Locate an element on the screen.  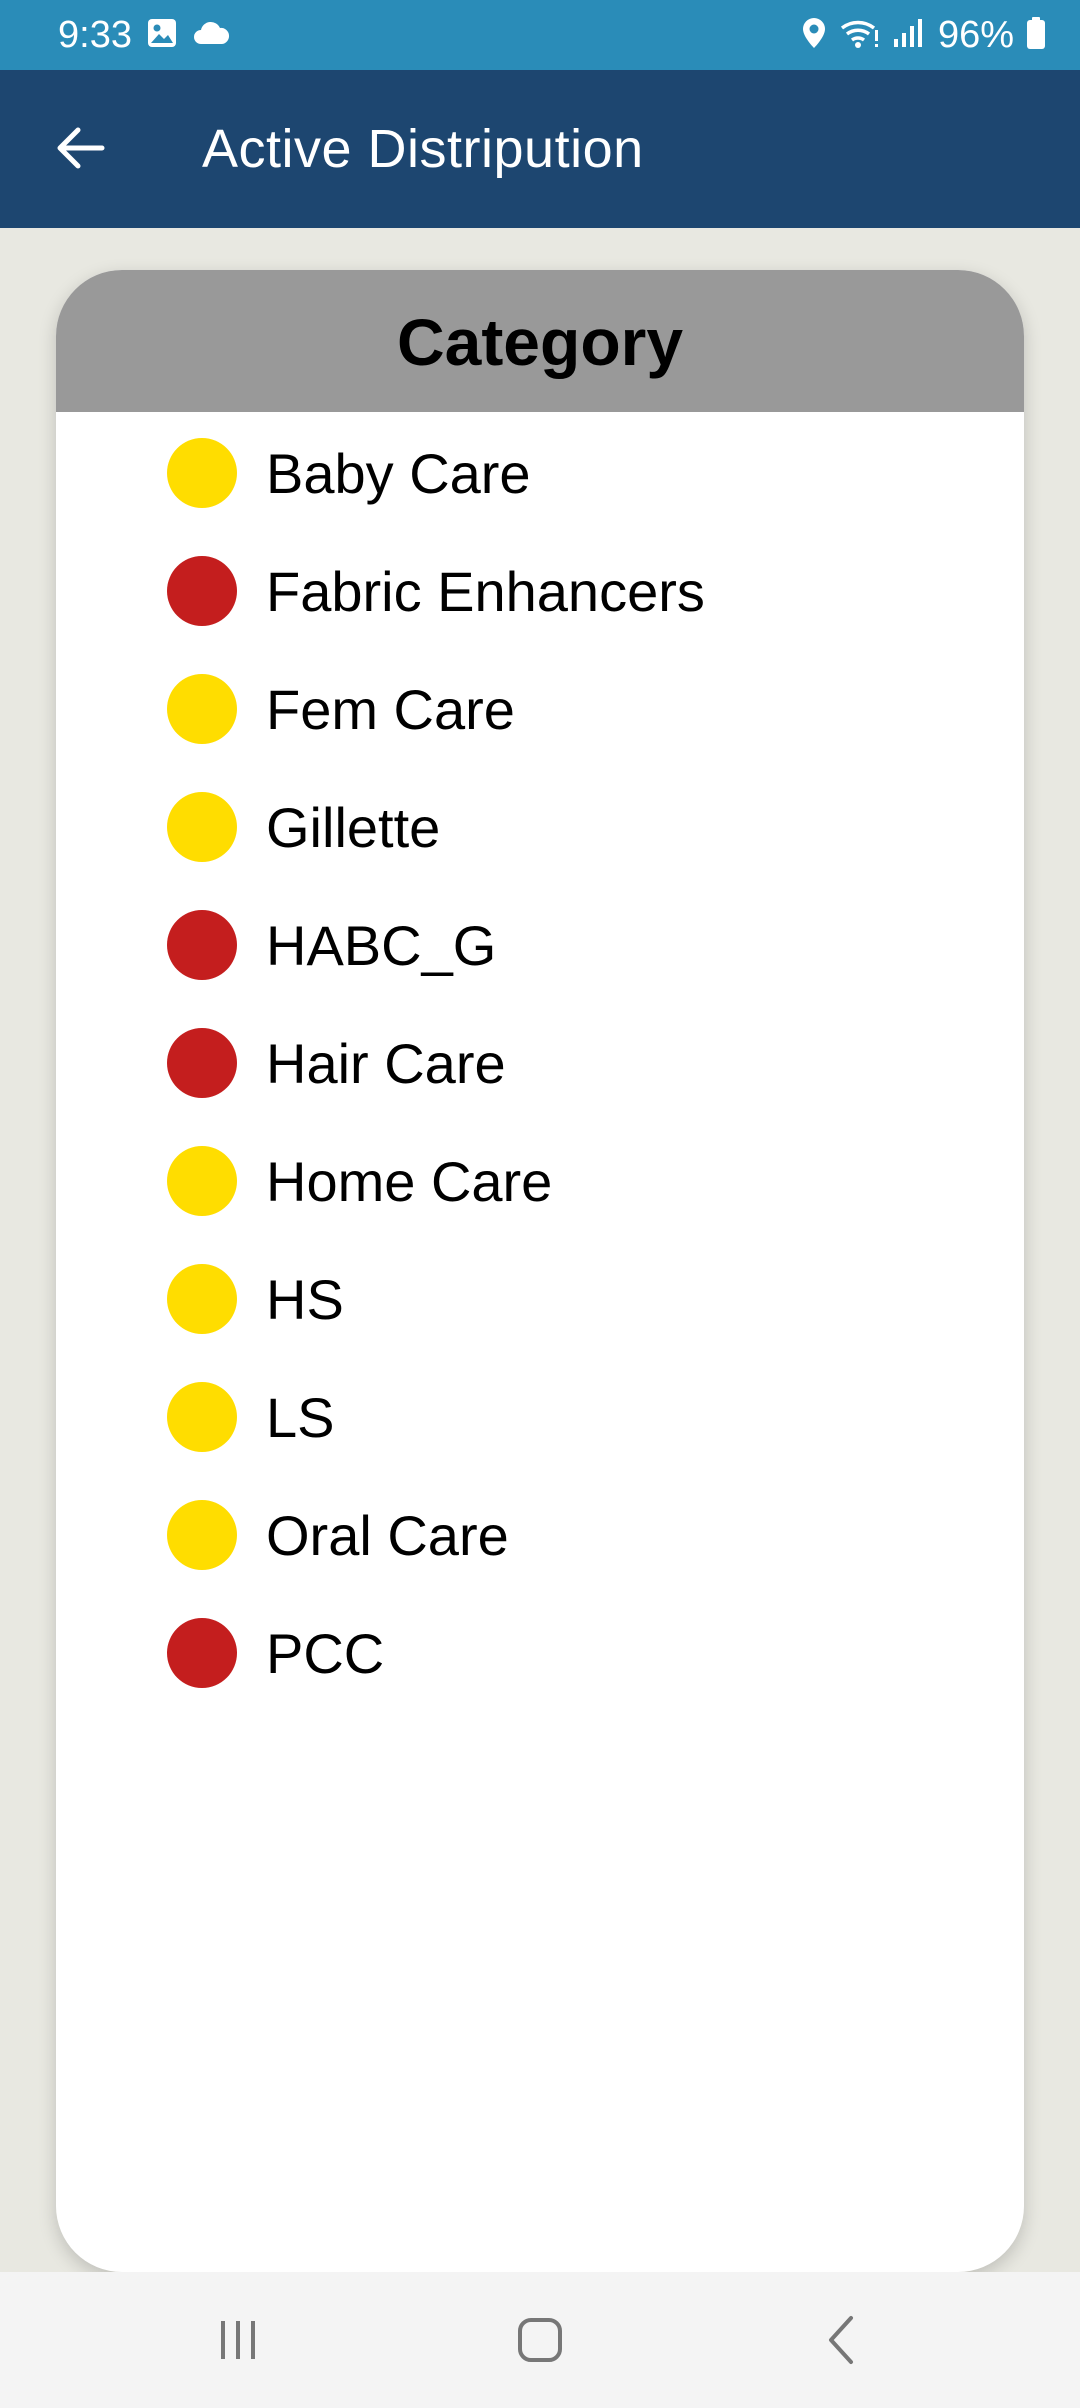
arrow-left-icon is located at coordinates (80, 150).